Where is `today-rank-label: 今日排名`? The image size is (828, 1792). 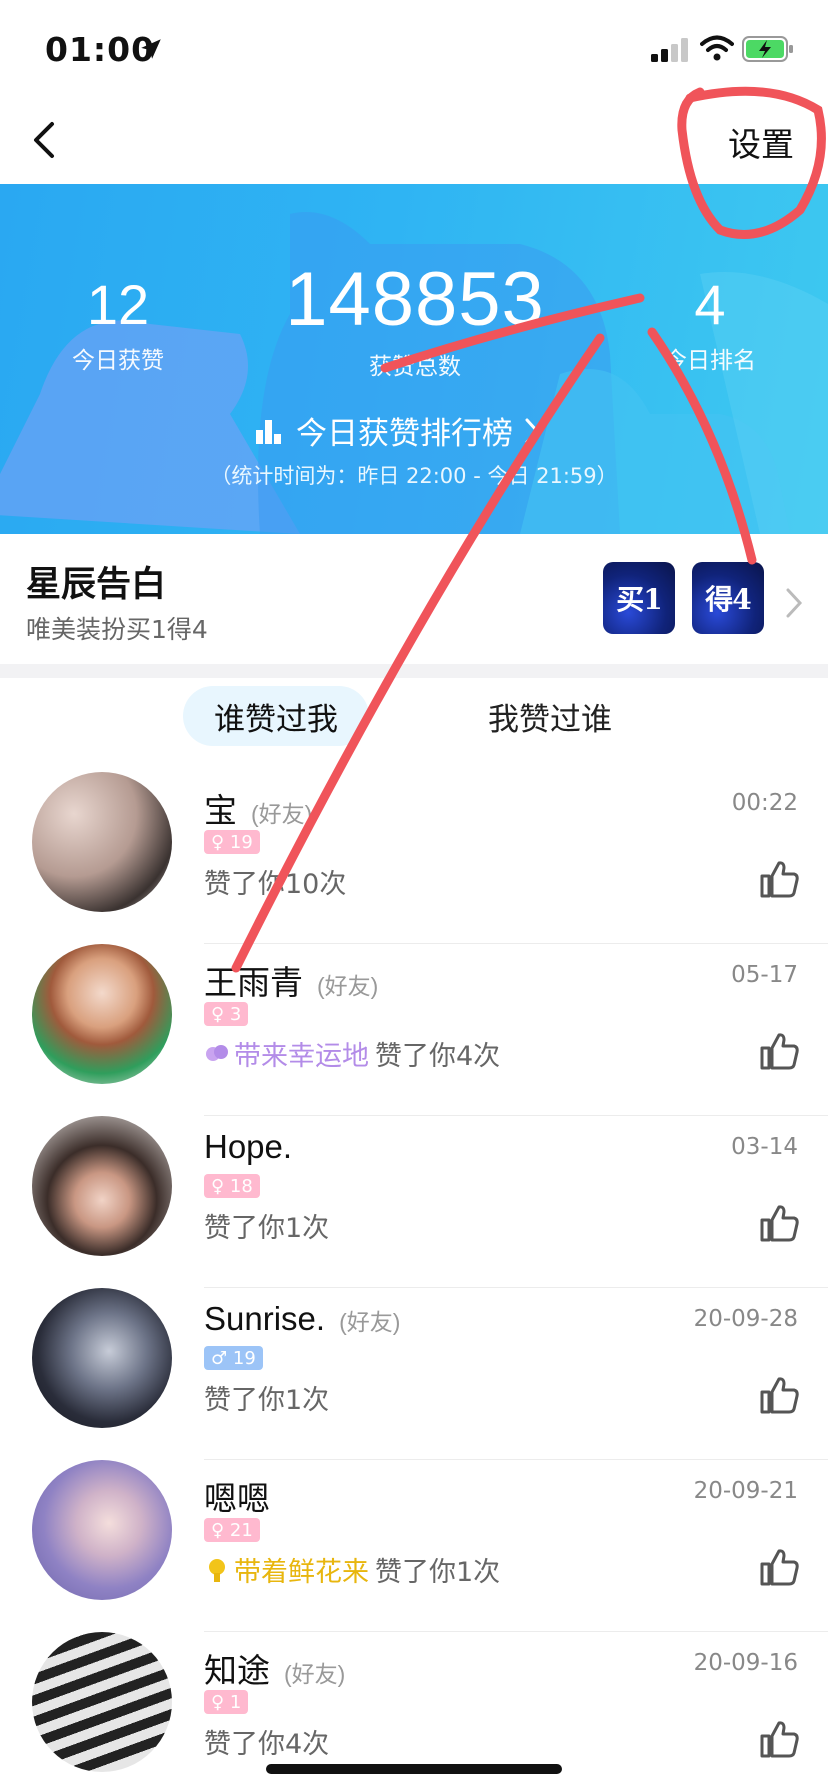 today-rank-label: 今日排名 is located at coordinates (710, 361).